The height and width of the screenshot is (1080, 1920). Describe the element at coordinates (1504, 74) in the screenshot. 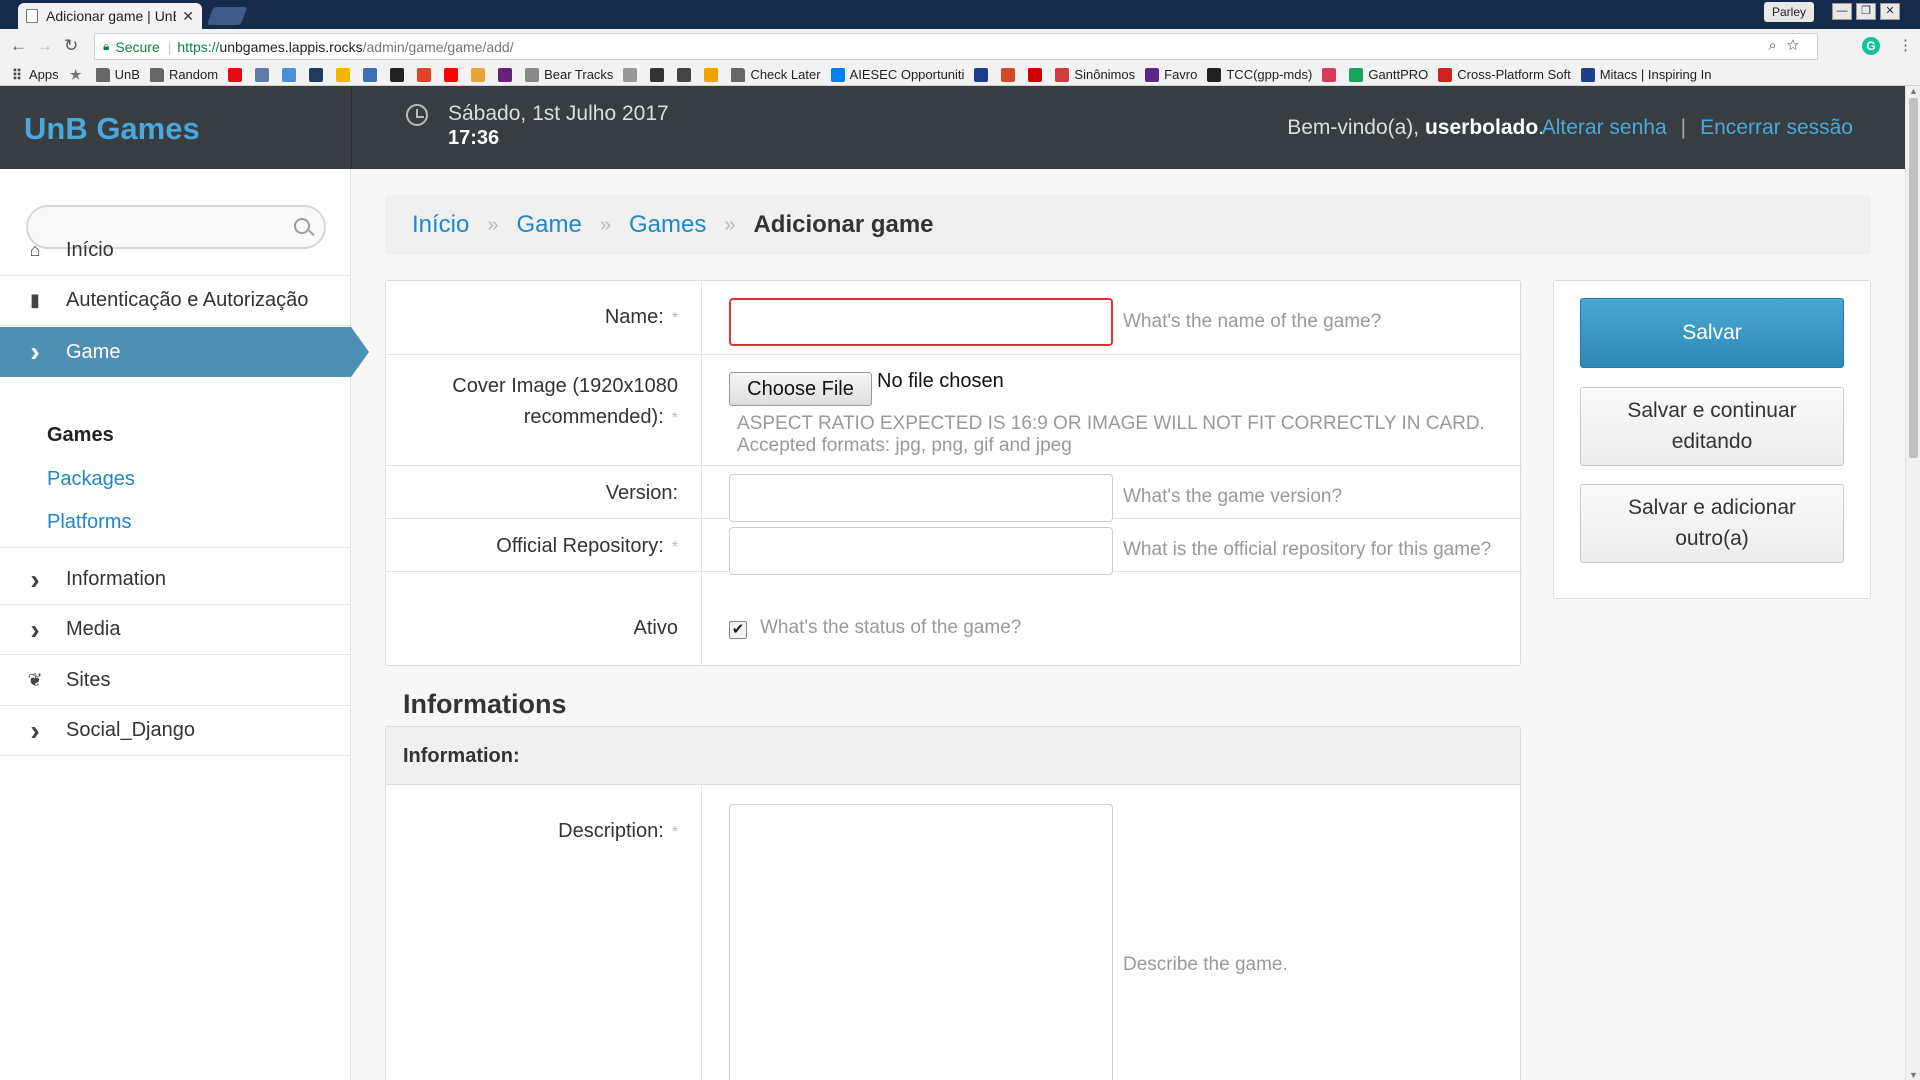

I see `bookmark-item: Cross-Platform Soft` at that location.